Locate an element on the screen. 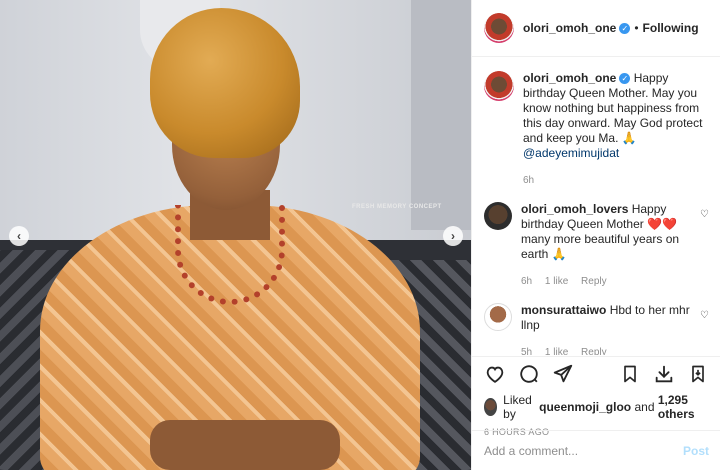  save-button is located at coordinates (698, 374).